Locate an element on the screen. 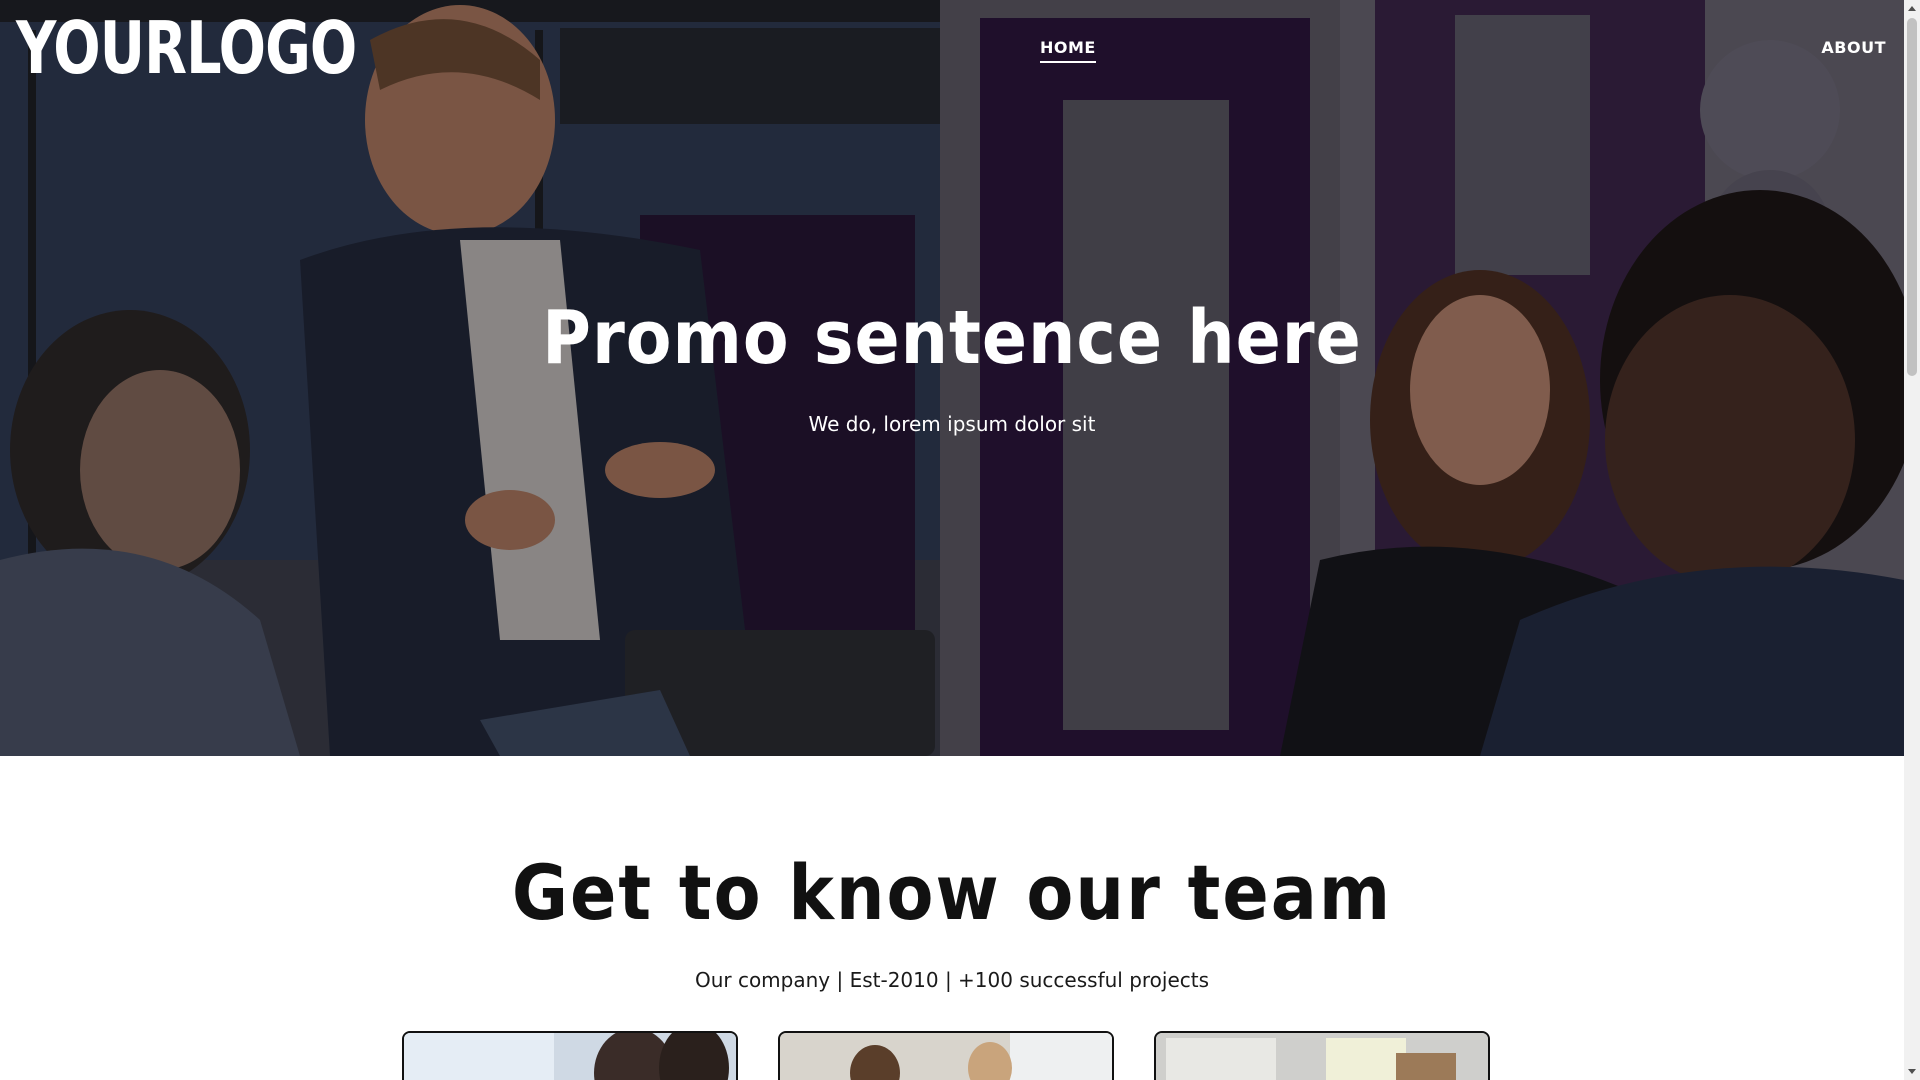  hero-subtitle: We do, lorem ipsum dolor sit is located at coordinates (952, 424).